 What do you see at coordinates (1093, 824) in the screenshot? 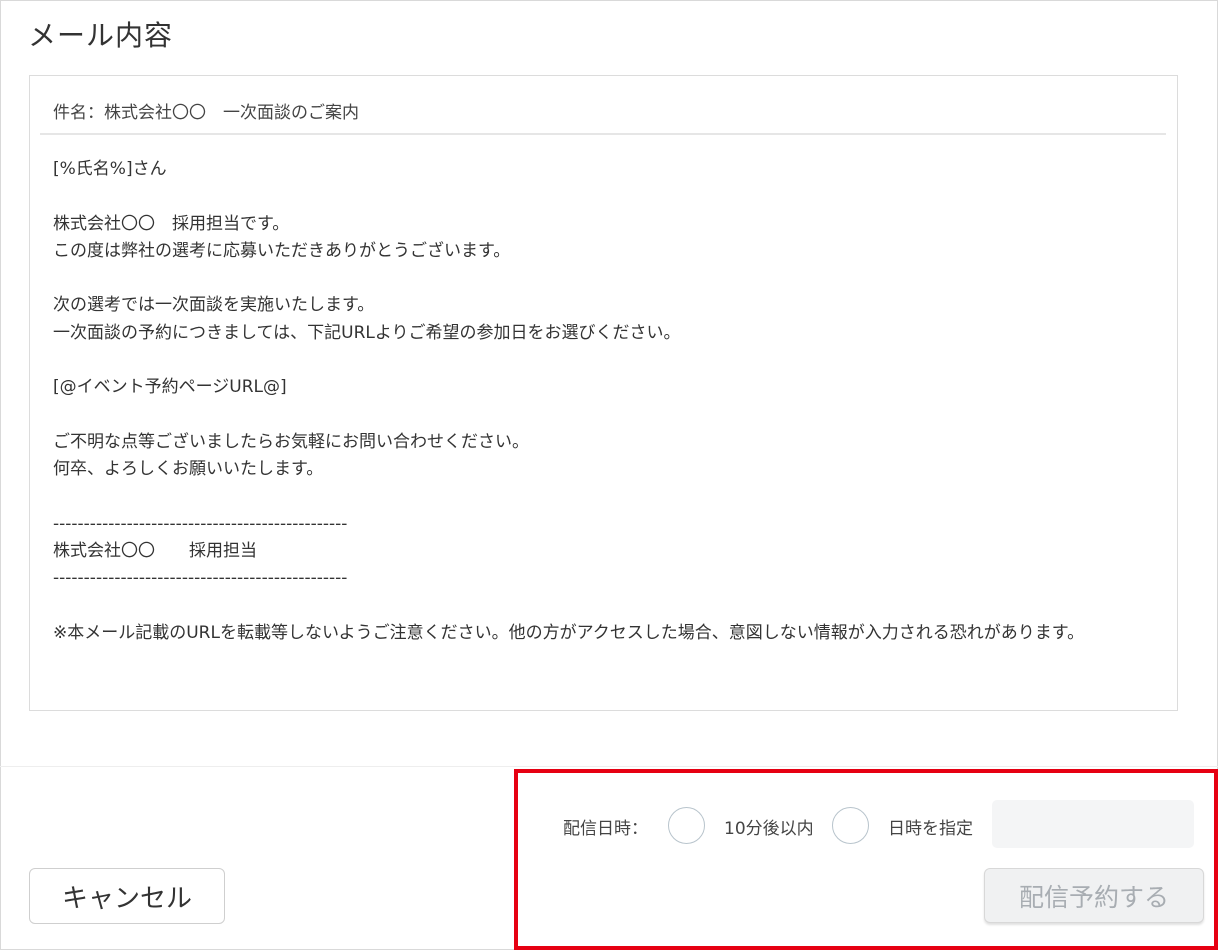
I see `datetime-input` at bounding box center [1093, 824].